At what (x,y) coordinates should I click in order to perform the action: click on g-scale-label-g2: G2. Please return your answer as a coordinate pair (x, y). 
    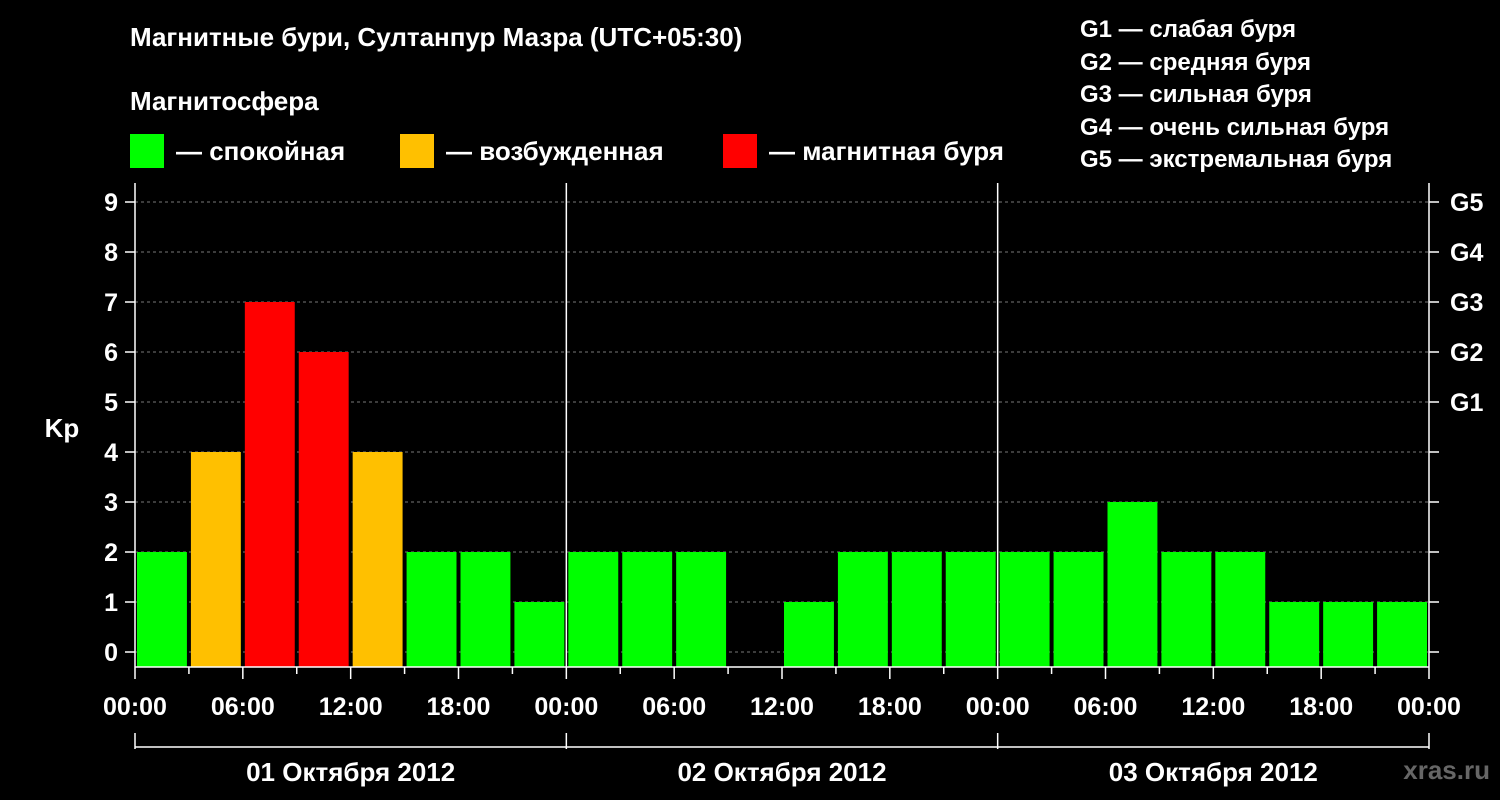
    Looking at the image, I should click on (1466, 353).